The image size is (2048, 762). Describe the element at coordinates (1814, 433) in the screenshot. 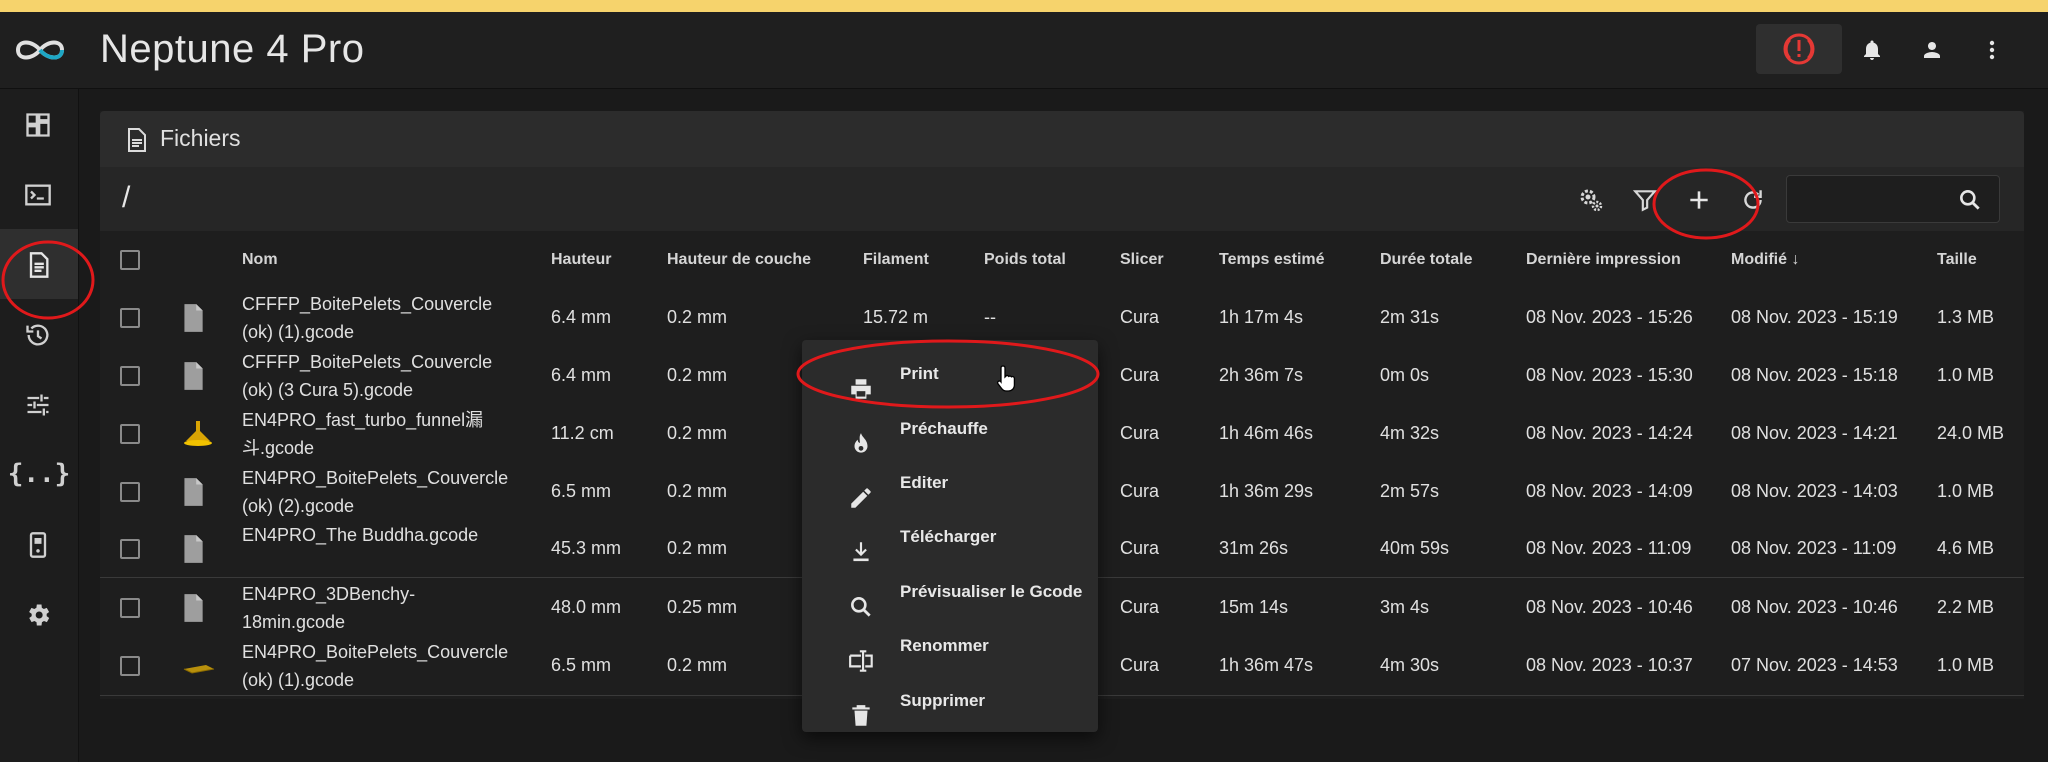

I see `cell-modified: 08 Nov. 2023 - 14:21` at that location.